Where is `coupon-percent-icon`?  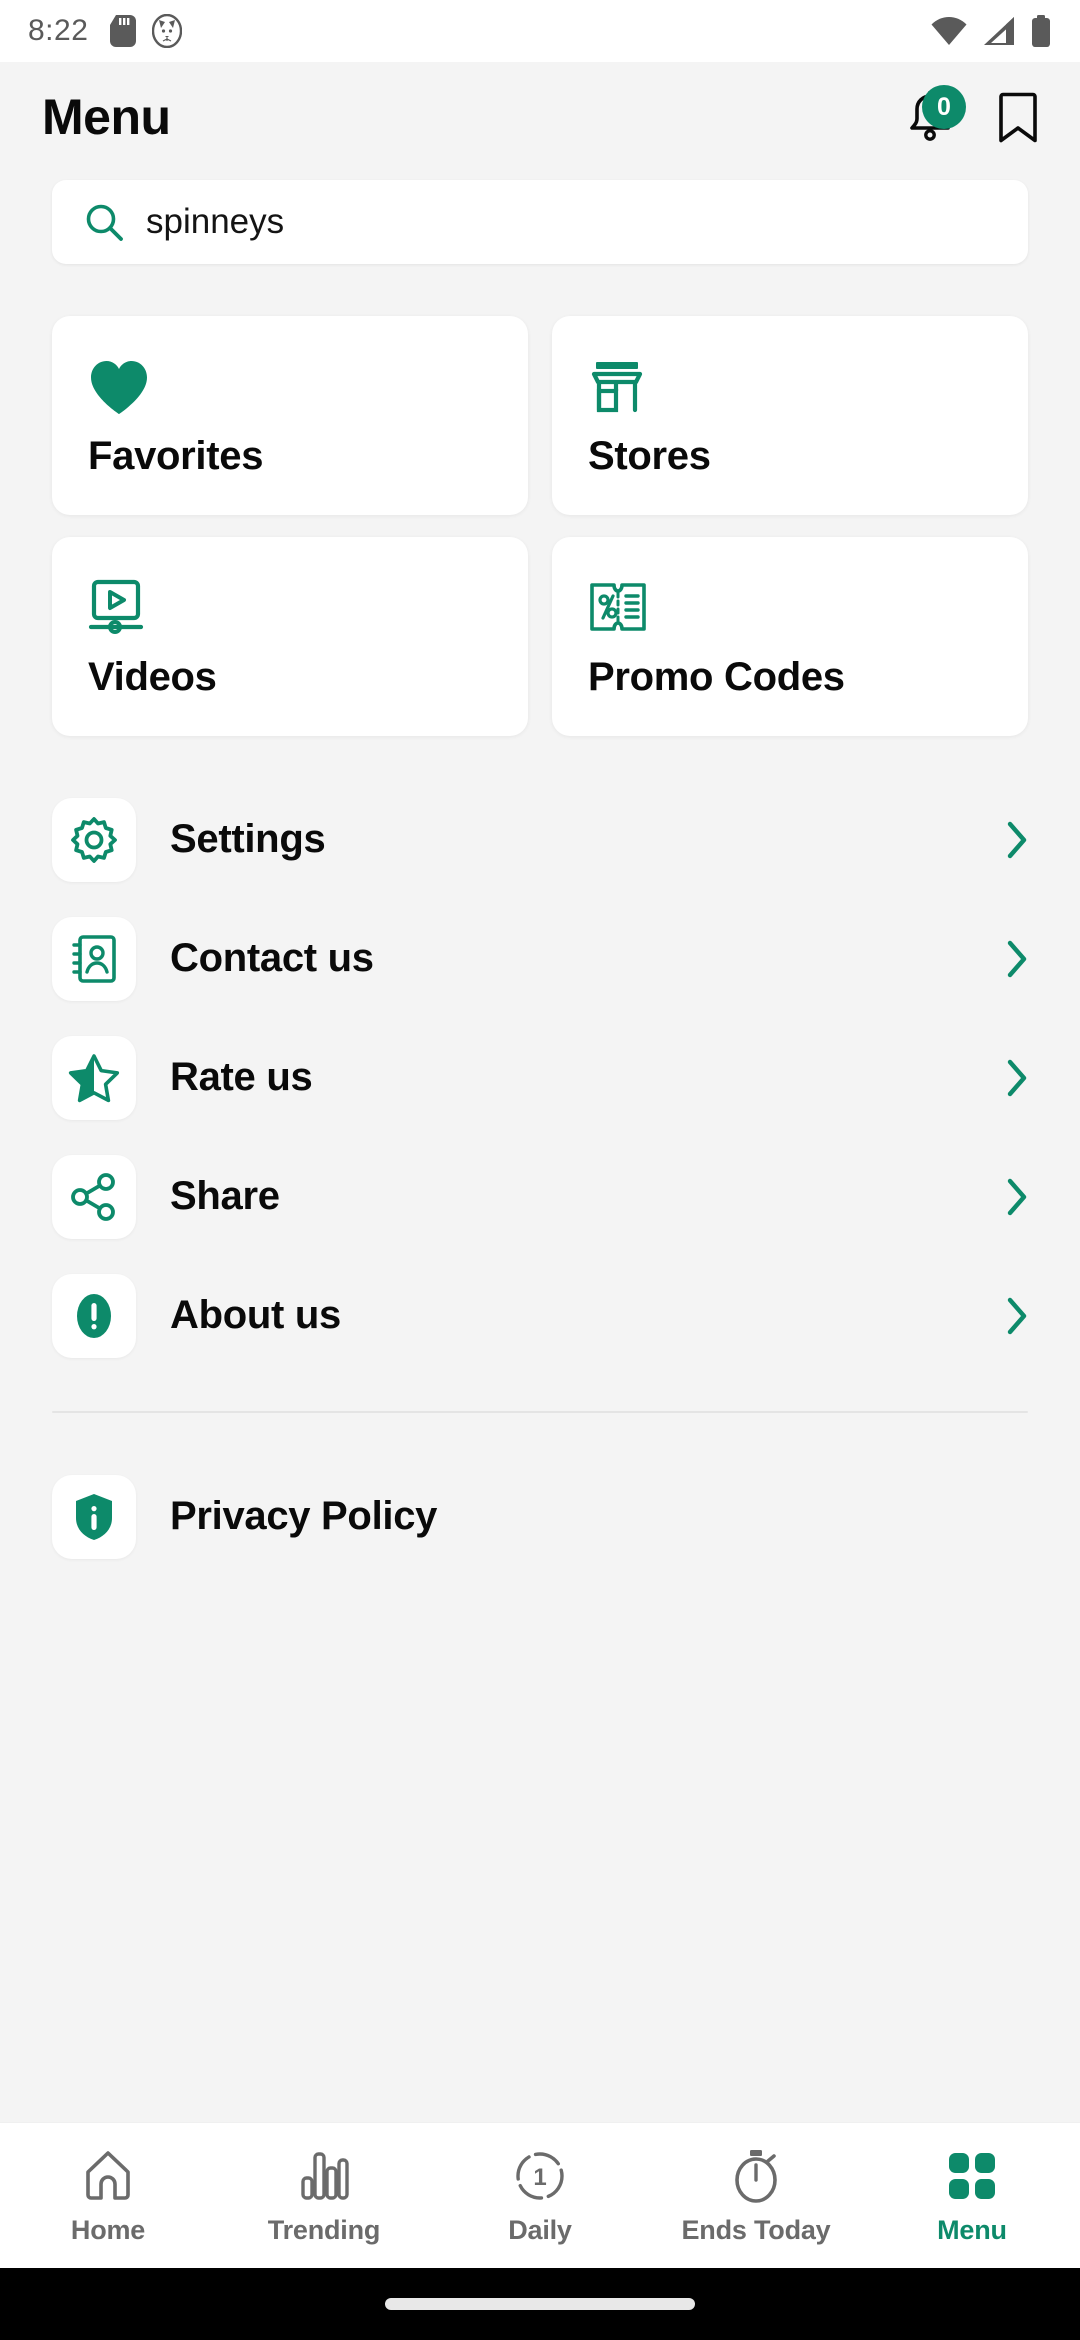
coupon-percent-icon is located at coordinates (790, 610).